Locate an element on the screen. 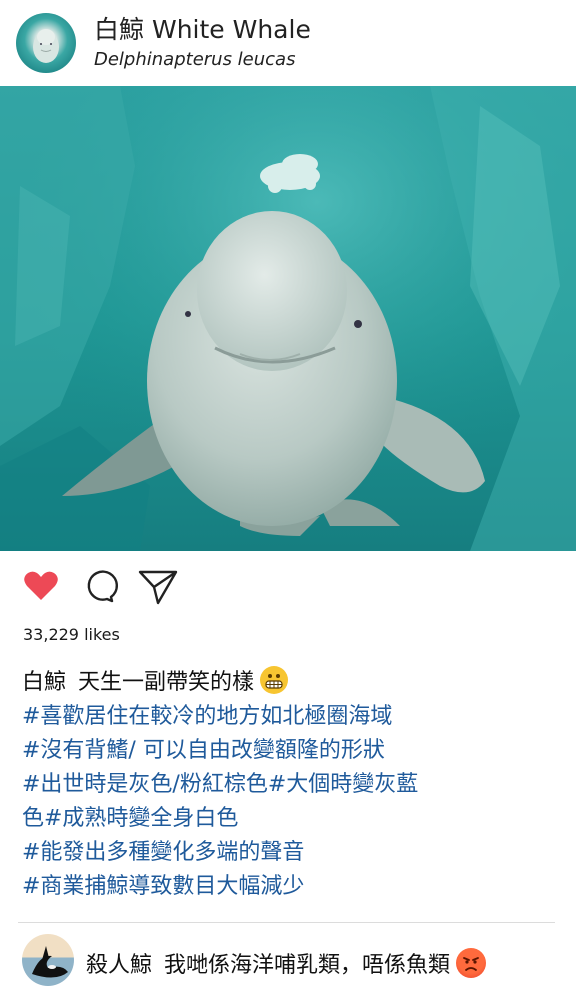  hashtag-line: #出世時是灰色/粉紅棕色#大個時變灰藍 is located at coordinates (292, 785).